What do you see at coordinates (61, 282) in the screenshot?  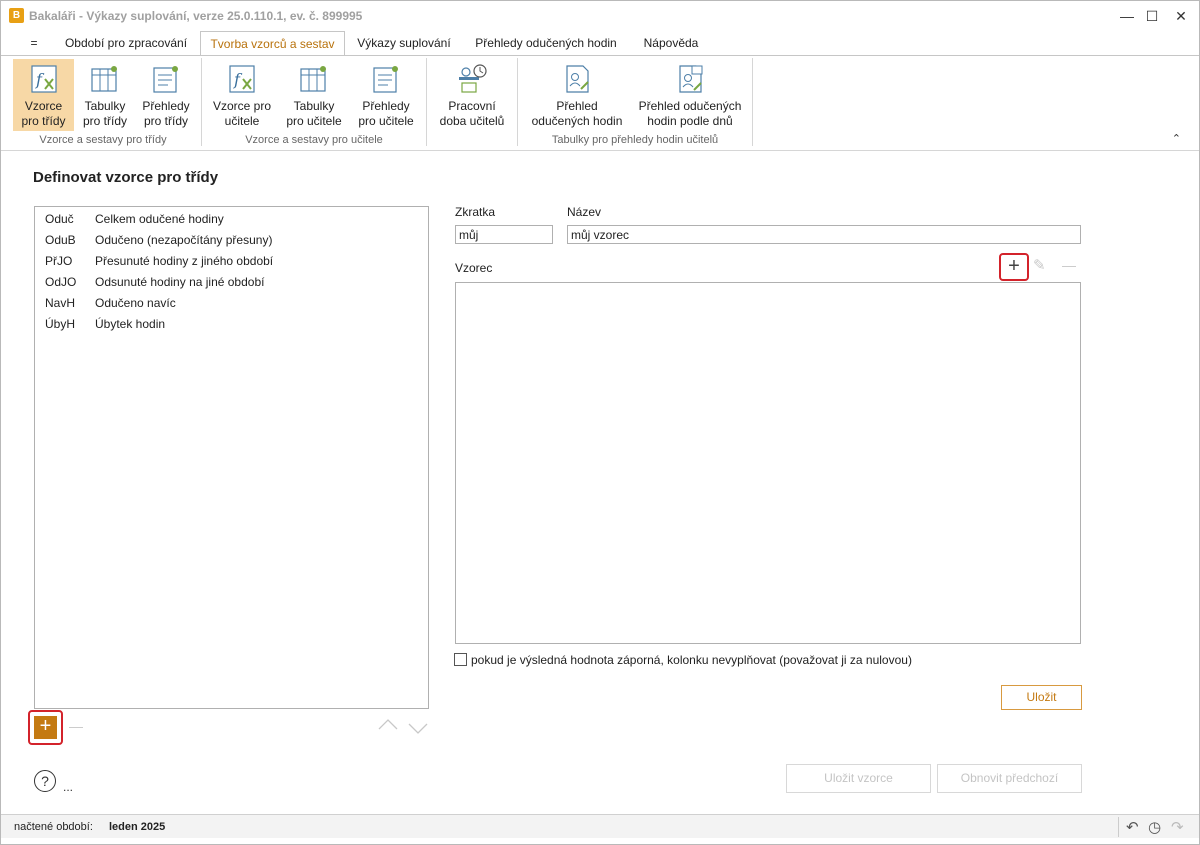 I see `list-item-abbr: OdJO` at bounding box center [61, 282].